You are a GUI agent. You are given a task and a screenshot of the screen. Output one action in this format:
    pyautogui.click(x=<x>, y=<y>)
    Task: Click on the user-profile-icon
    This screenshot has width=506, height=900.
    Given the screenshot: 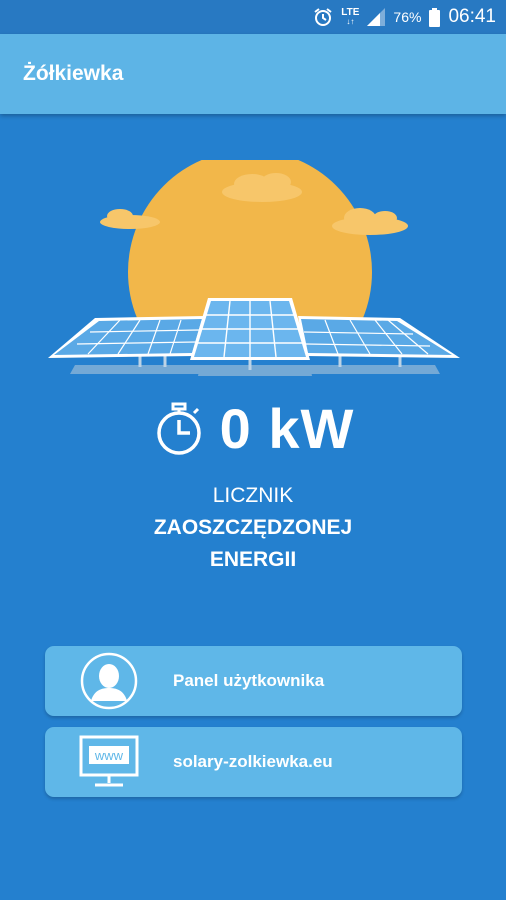 What is the action you would take?
    pyautogui.click(x=109, y=681)
    